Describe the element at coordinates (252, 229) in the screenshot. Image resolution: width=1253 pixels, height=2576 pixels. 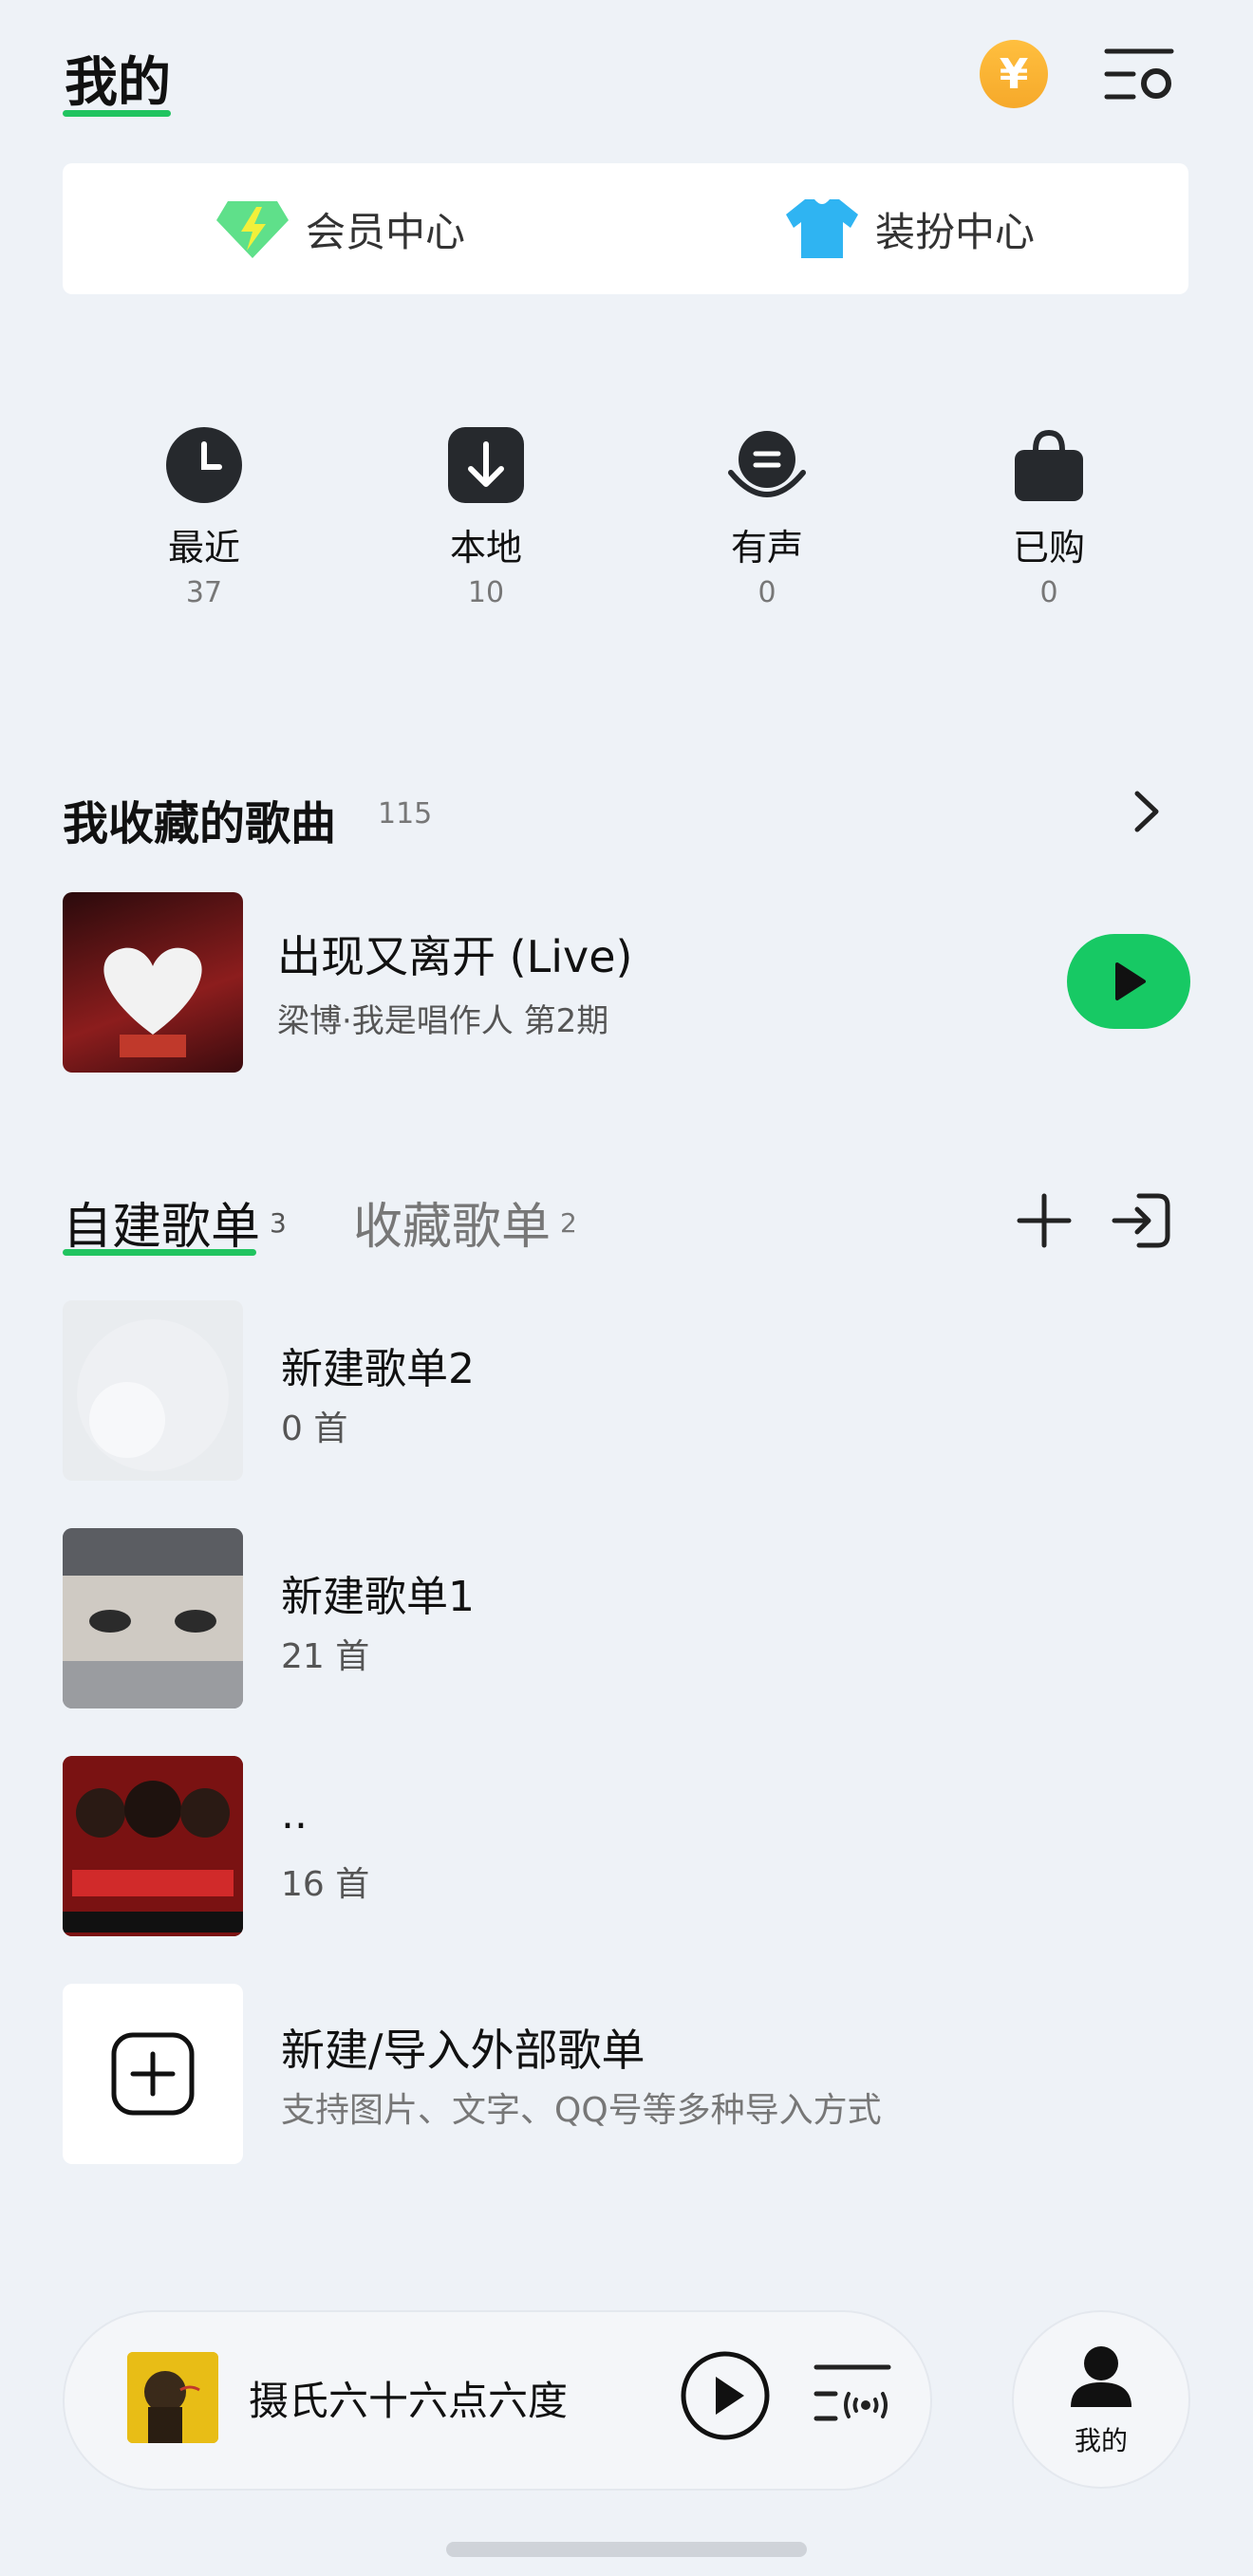
I see `vip-diamond-icon` at that location.